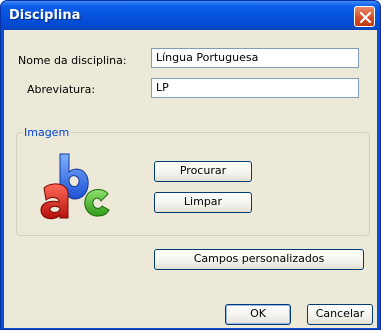  I want to click on custom-fields-button: Campos personalizados, so click(259, 259).